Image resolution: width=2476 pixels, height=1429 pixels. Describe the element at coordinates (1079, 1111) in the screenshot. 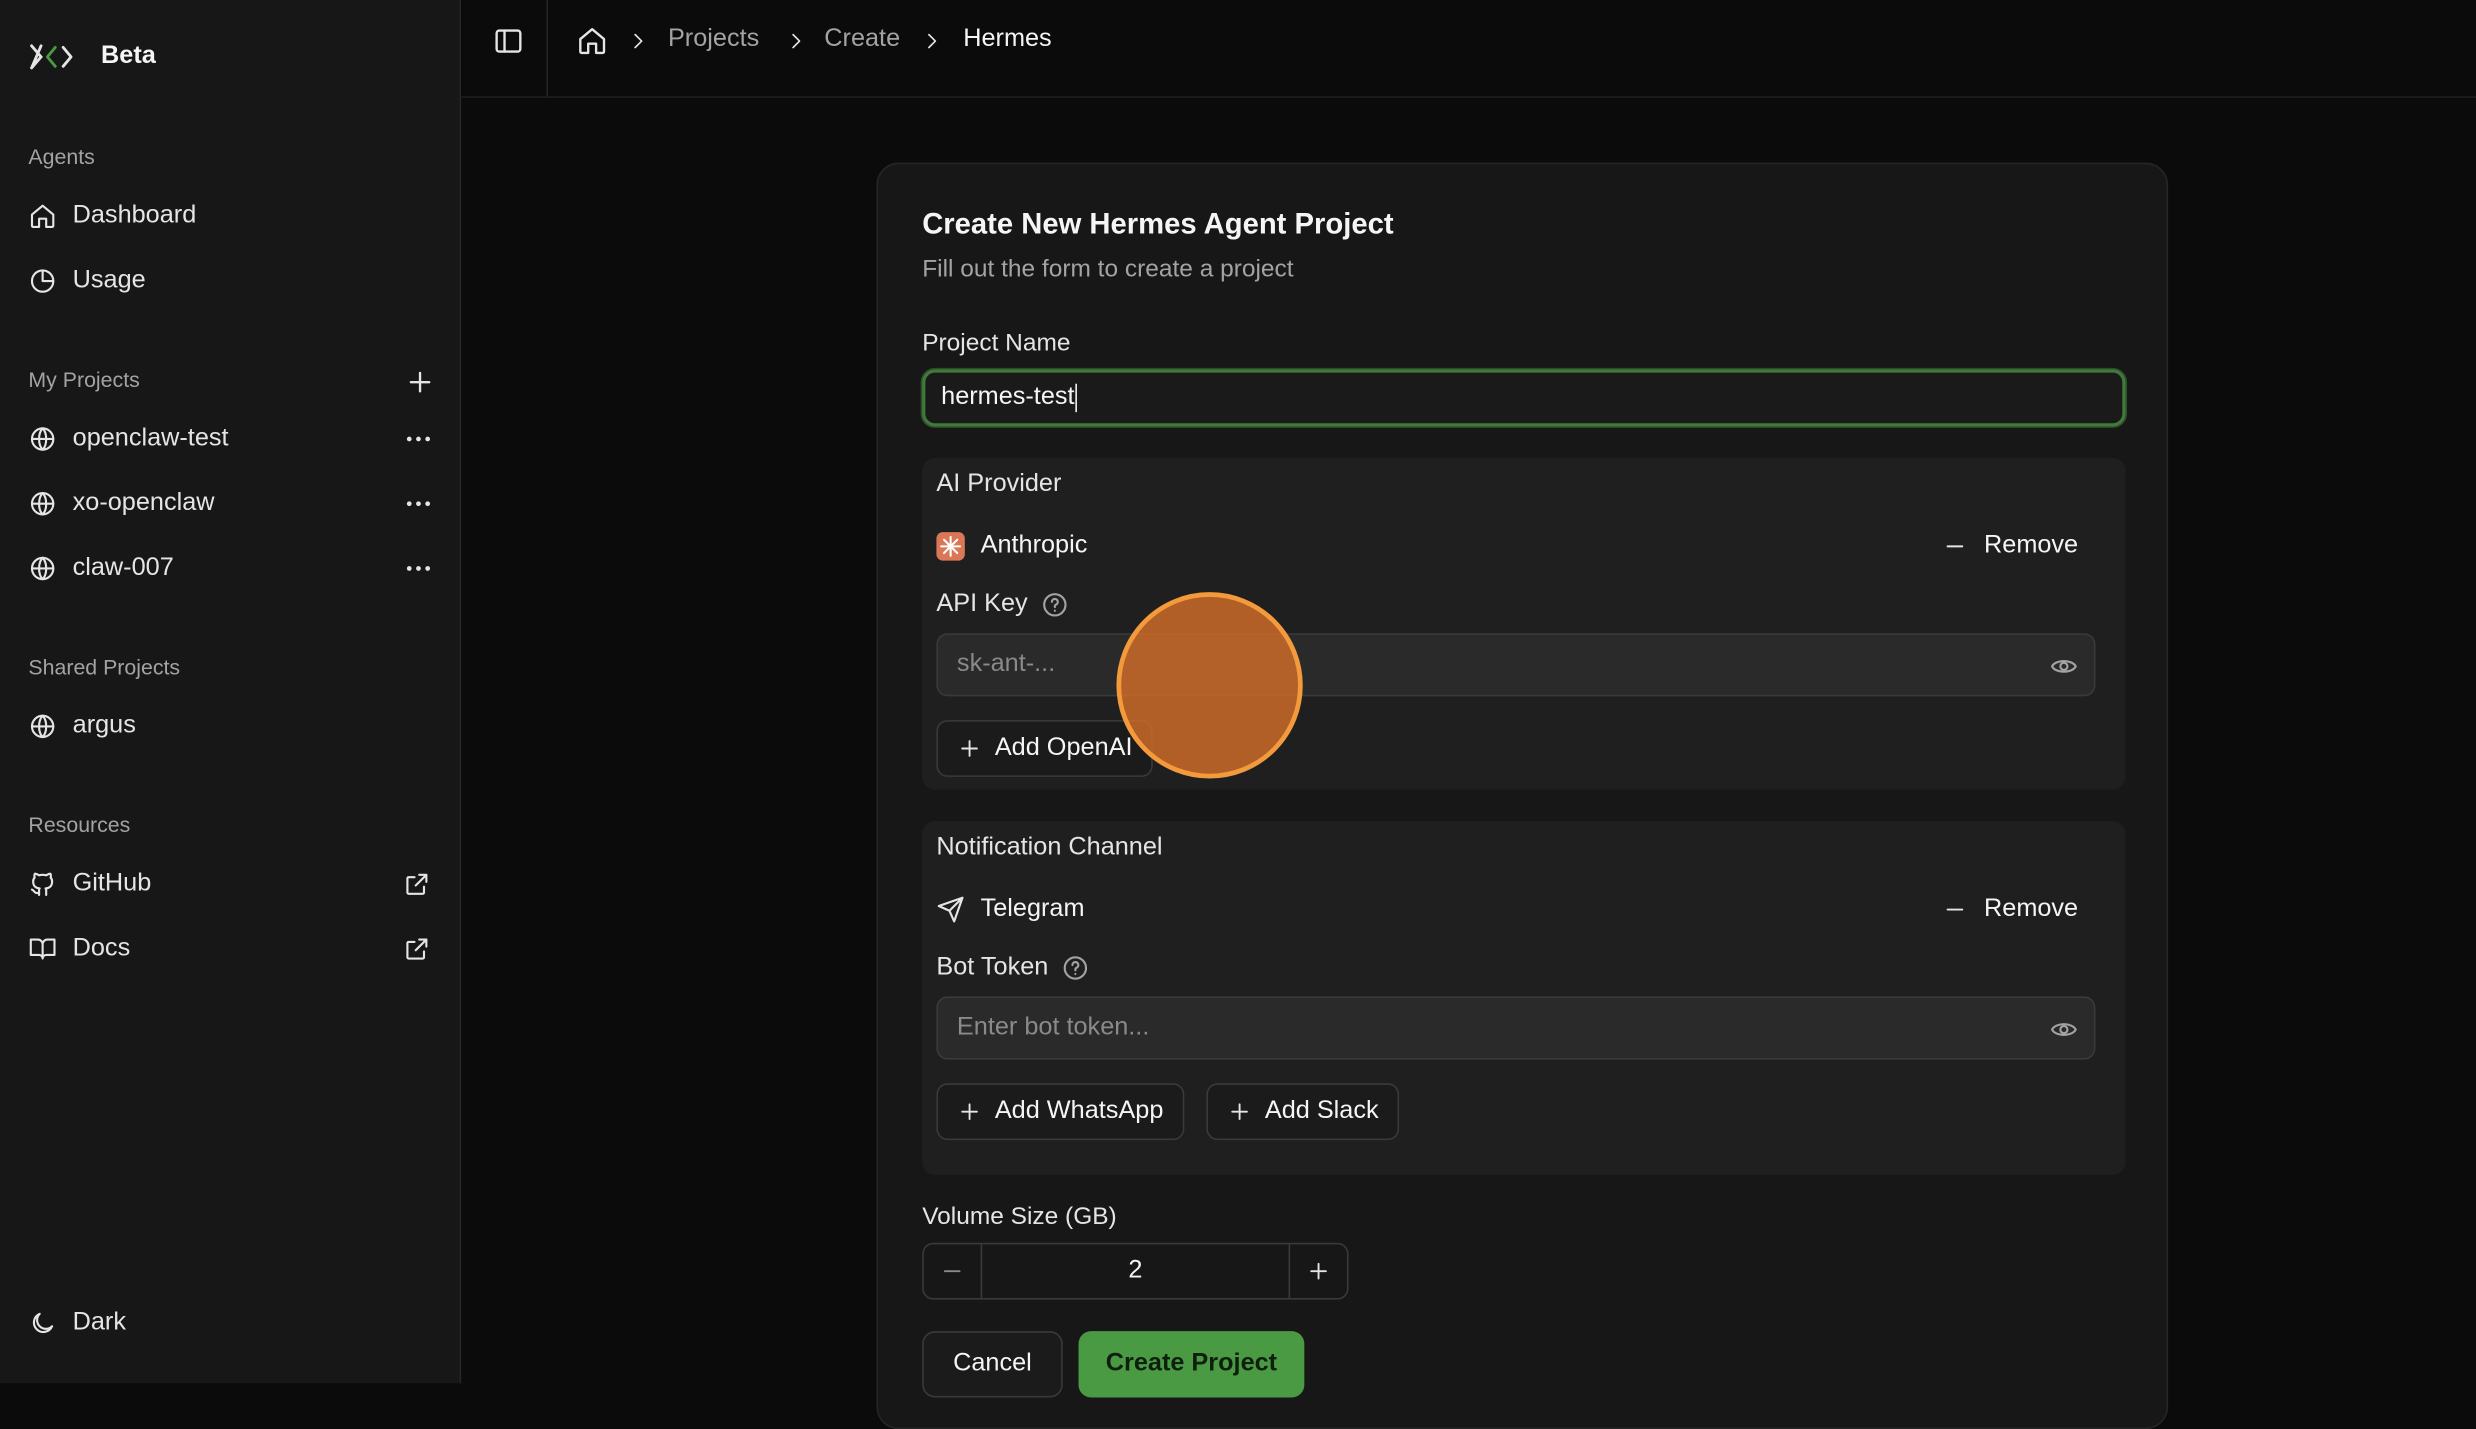

I see `add-whatsapp-label: Add WhatsApp` at that location.